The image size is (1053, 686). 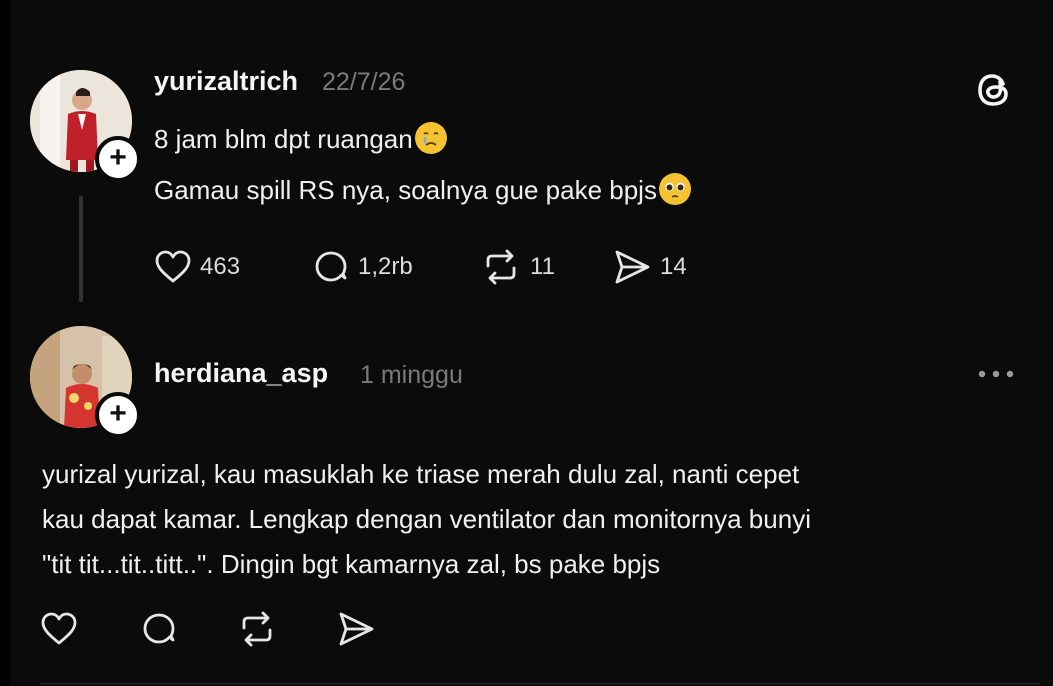 What do you see at coordinates (995, 90) in the screenshot?
I see `threads-logo-icon` at bounding box center [995, 90].